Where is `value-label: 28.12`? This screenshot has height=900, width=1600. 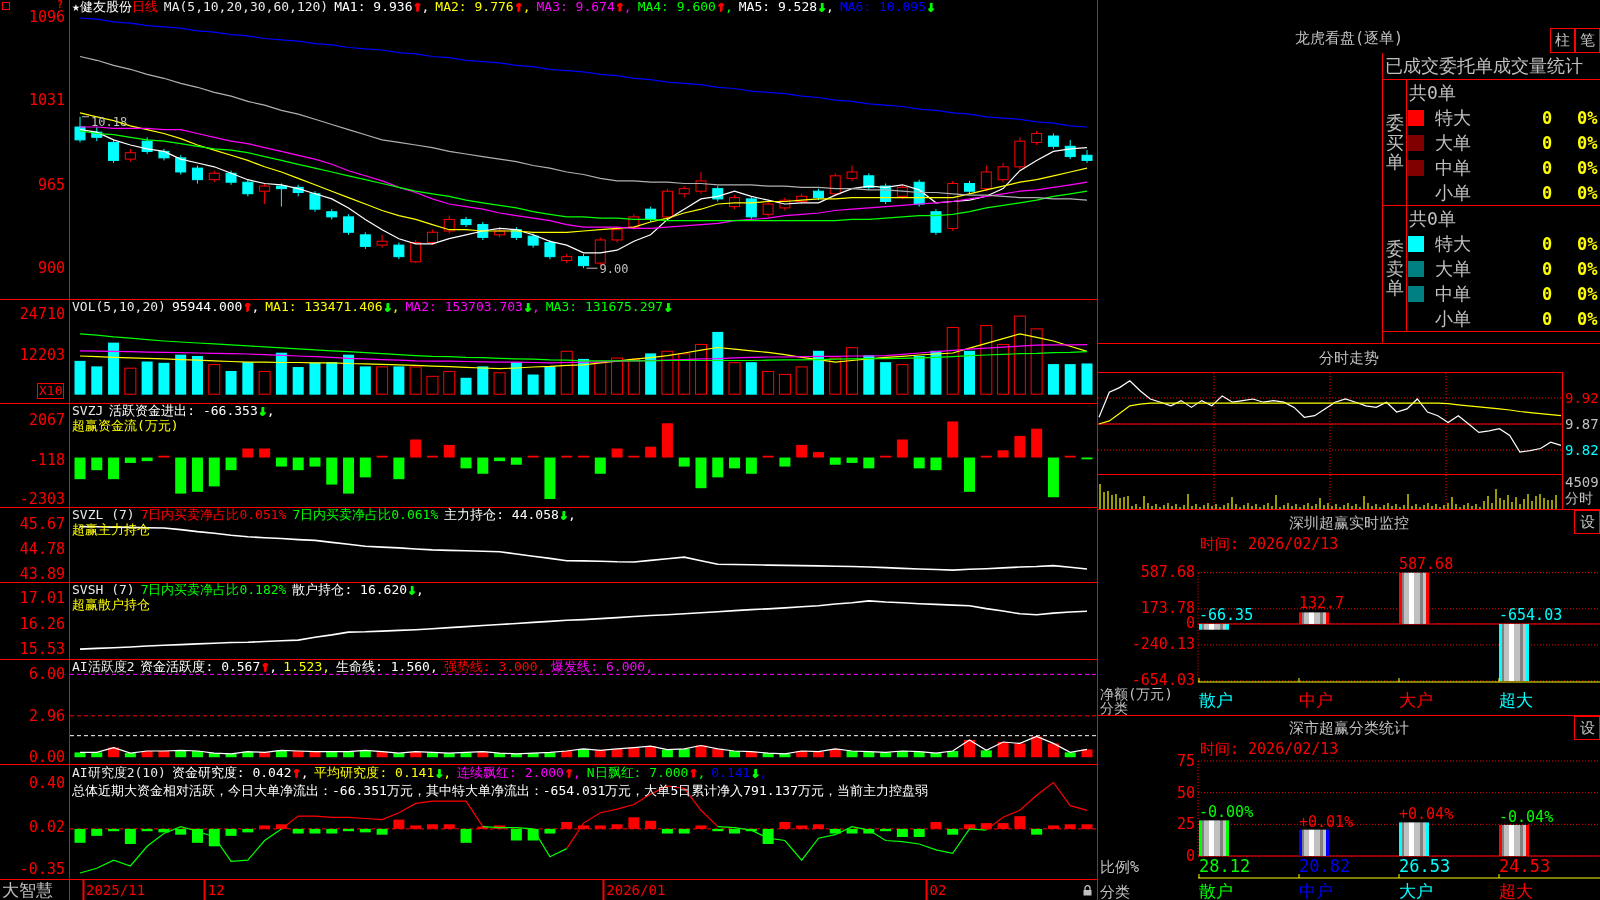
value-label: 28.12 is located at coordinates (1225, 866).